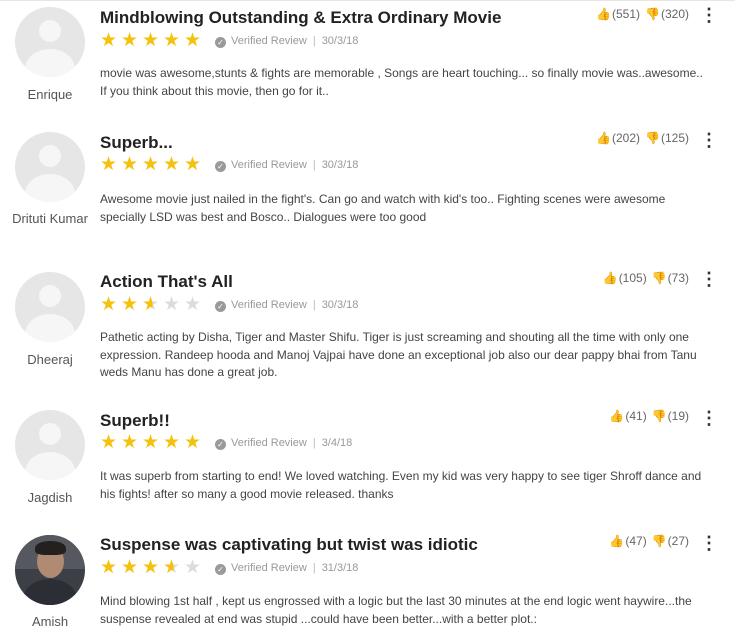  Describe the element at coordinates (674, 14) in the screenshot. I see `downvote-count: (320)` at that location.